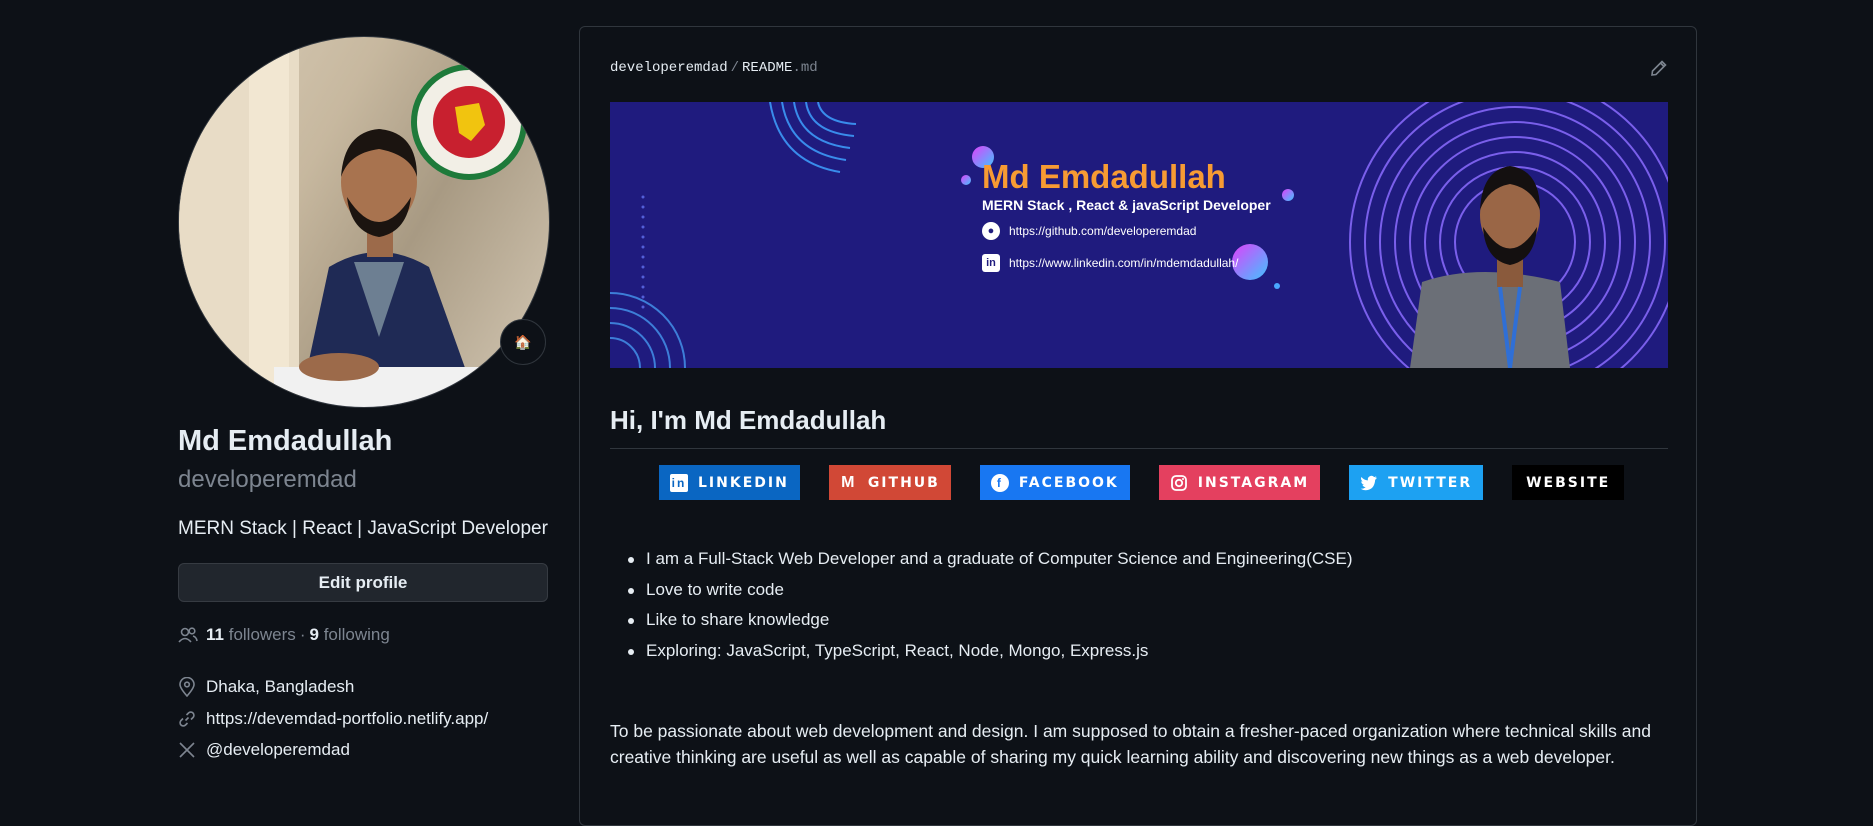 The width and height of the screenshot is (1873, 826). Describe the element at coordinates (1104, 176) in the screenshot. I see `banner-name: Md Emdadullah` at that location.